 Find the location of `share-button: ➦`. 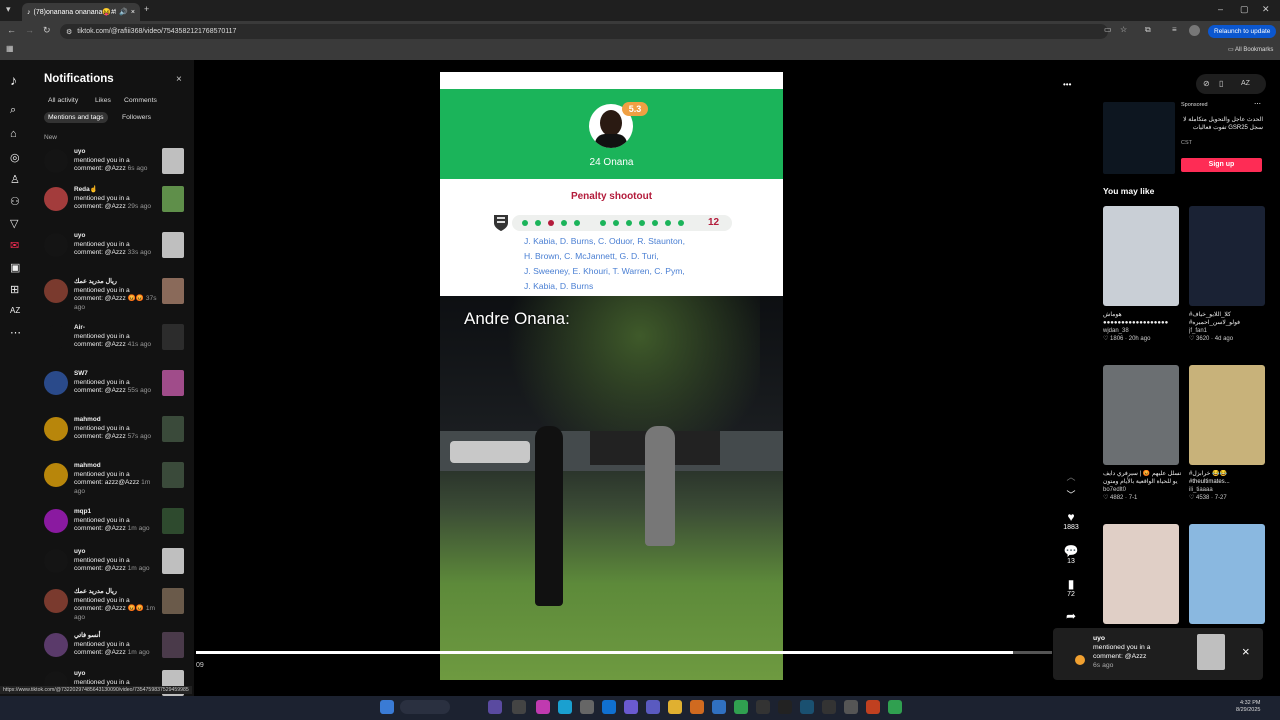

share-button: ➦ is located at coordinates (1071, 616).